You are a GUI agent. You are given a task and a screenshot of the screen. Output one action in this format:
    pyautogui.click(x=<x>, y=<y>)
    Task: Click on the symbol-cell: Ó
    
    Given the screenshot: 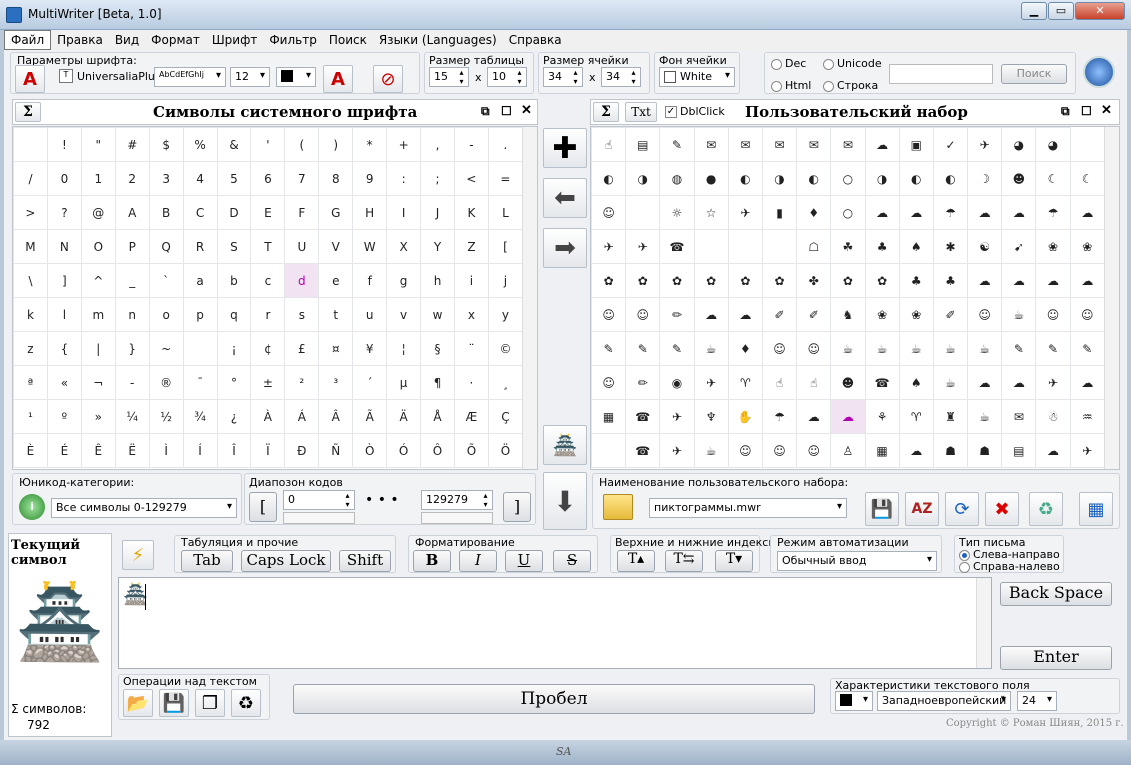 What is the action you would take?
    pyautogui.click(x=404, y=450)
    